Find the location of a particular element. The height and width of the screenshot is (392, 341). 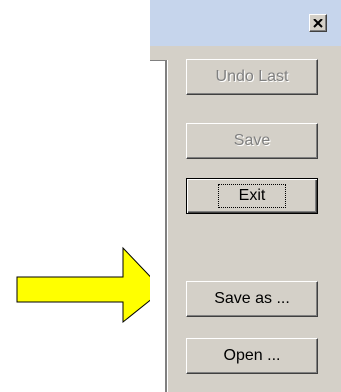

undo-last-label: Undo Last is located at coordinates (252, 76).